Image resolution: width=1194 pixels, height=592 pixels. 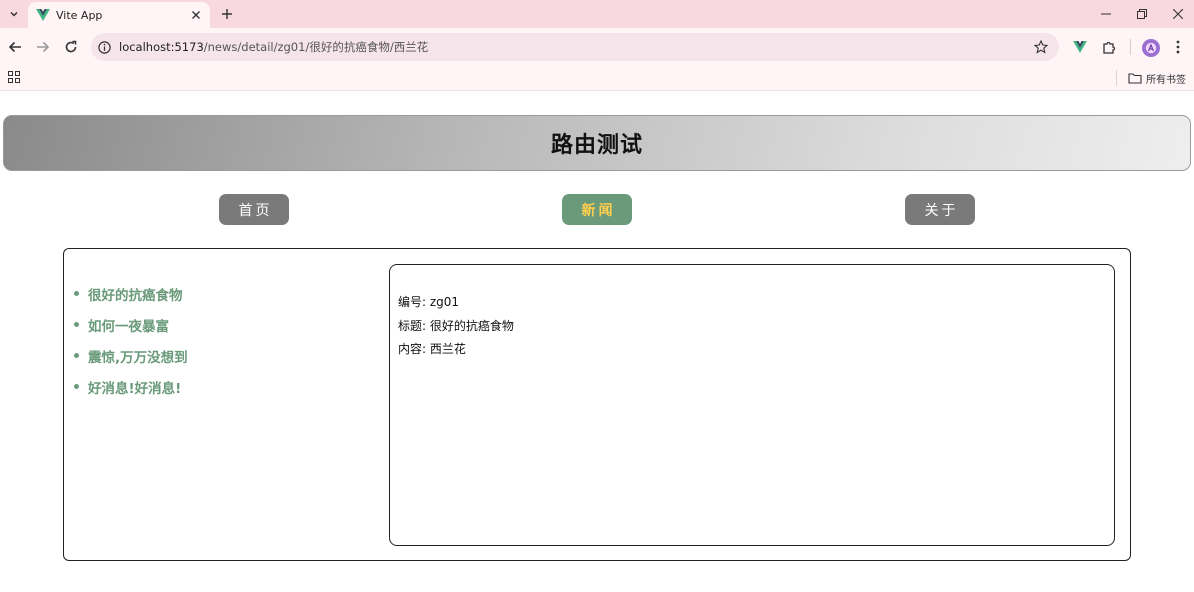 I want to click on reload-icon, so click(x=71, y=46).